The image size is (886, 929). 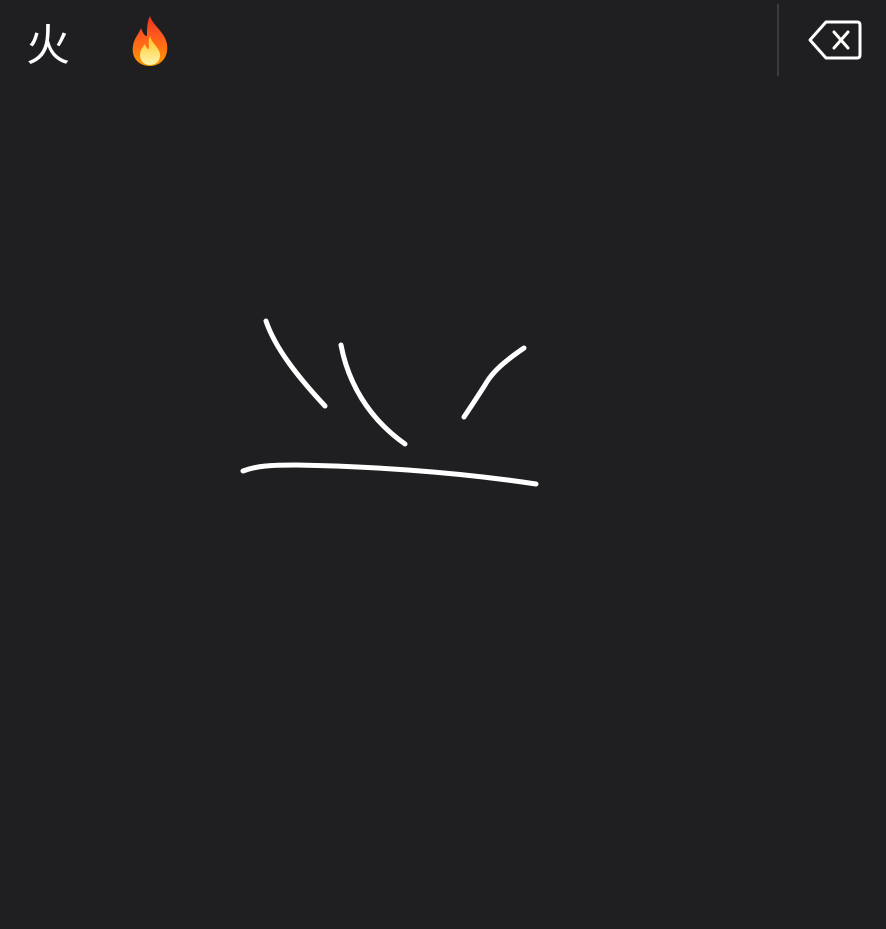 What do you see at coordinates (443, 41) in the screenshot?
I see `candidate-bar: 火` at bounding box center [443, 41].